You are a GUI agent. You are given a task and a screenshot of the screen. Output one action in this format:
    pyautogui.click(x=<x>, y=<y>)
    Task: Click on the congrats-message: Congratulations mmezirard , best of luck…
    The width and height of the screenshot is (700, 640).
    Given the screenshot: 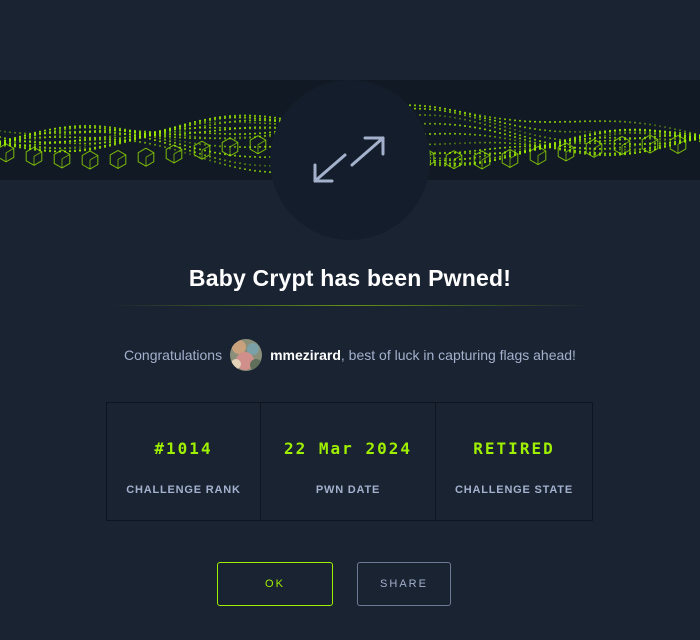 What is the action you would take?
    pyautogui.click(x=350, y=355)
    